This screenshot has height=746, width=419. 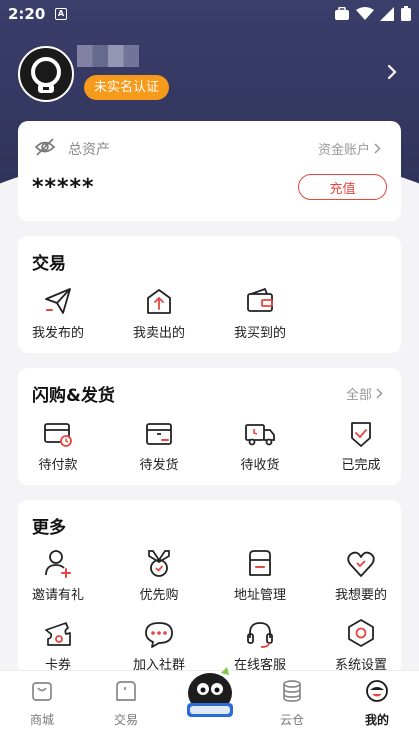 I want to click on center-logo-icon, so click(x=210, y=692).